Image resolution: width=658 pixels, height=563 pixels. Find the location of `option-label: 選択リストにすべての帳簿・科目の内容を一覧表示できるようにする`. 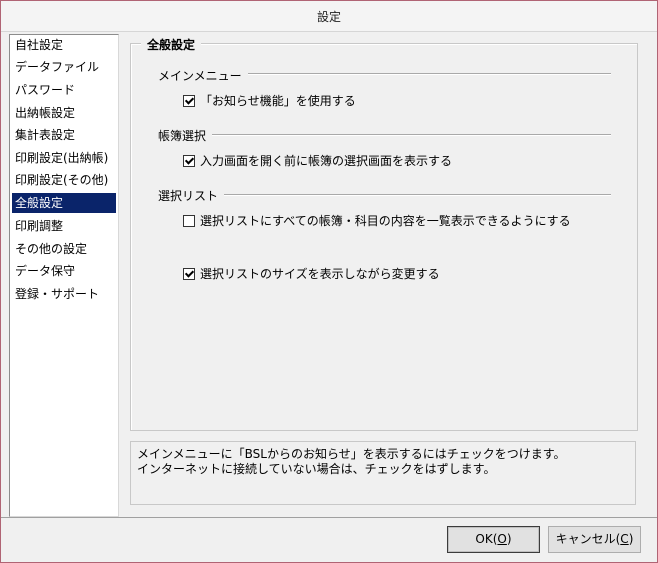

option-label: 選択リストにすべての帳簿・科目の内容を一覧表示できるようにする is located at coordinates (385, 221).